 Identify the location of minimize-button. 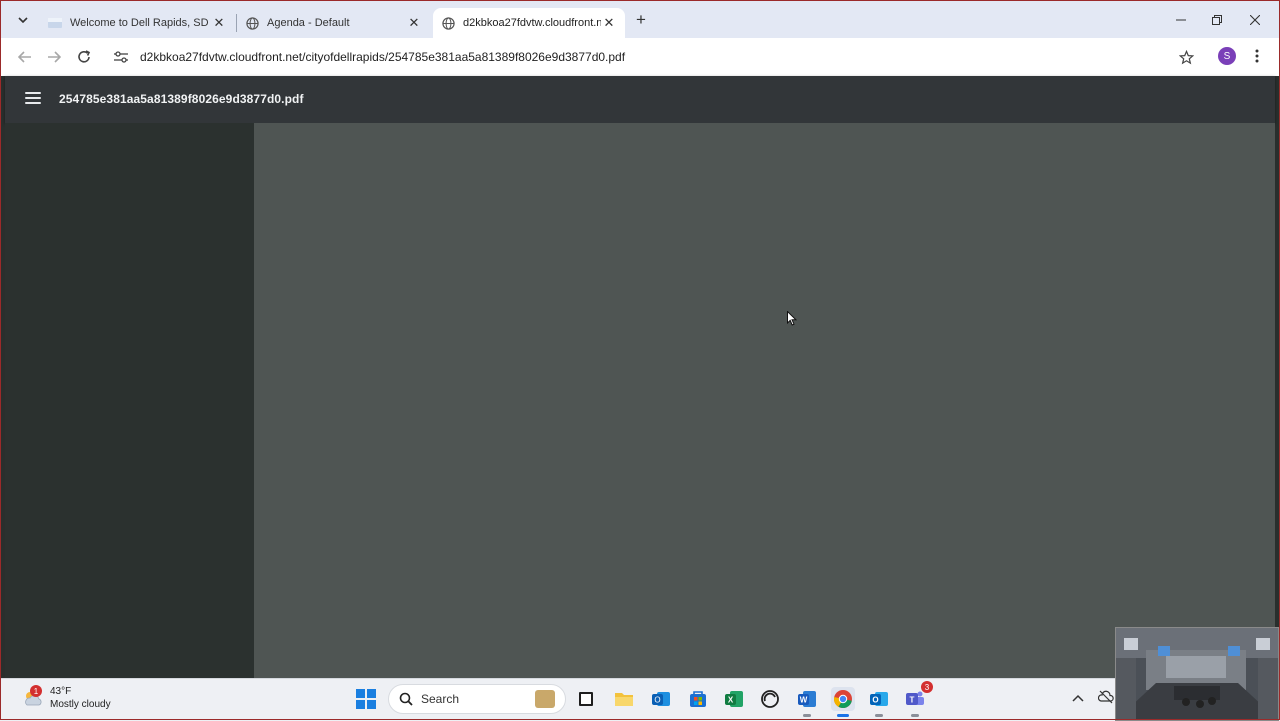
(1181, 20).